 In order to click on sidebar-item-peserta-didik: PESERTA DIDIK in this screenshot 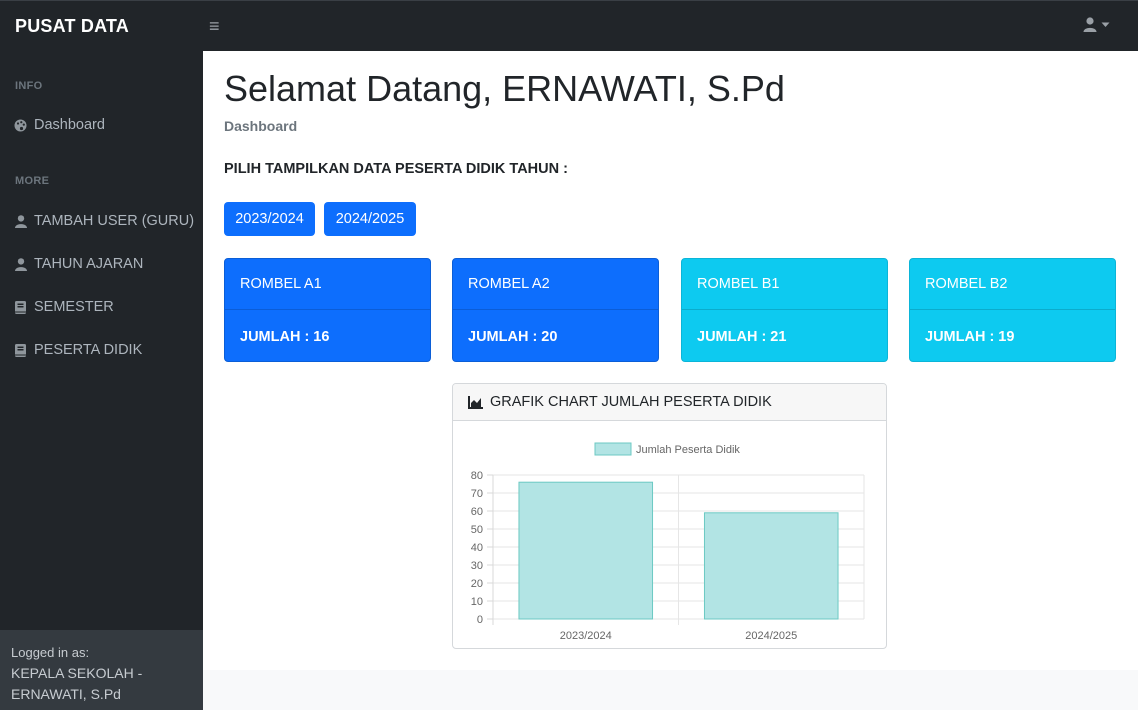, I will do `click(101, 350)`.